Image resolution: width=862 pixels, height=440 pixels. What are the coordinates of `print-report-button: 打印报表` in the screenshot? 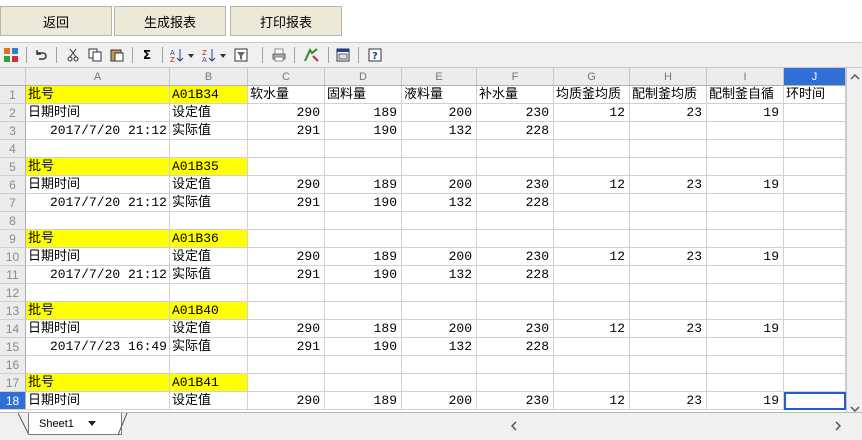 It's located at (286, 21).